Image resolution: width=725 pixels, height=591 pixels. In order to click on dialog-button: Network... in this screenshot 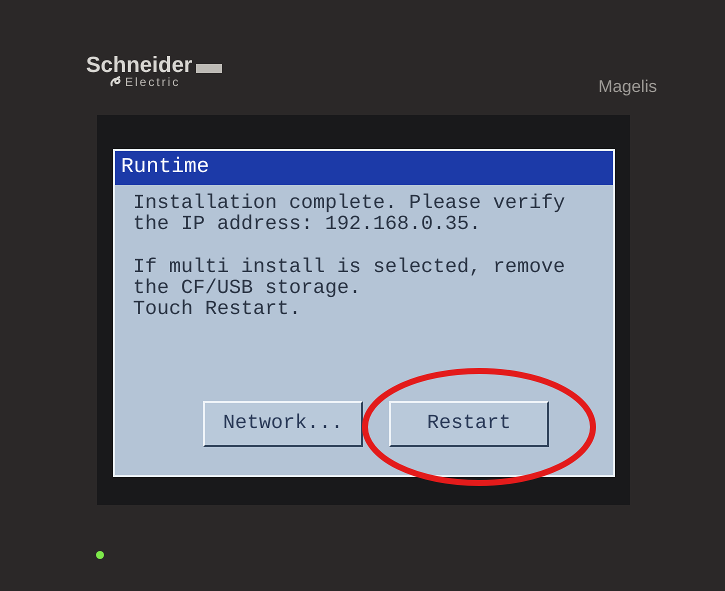, I will do `click(283, 424)`.